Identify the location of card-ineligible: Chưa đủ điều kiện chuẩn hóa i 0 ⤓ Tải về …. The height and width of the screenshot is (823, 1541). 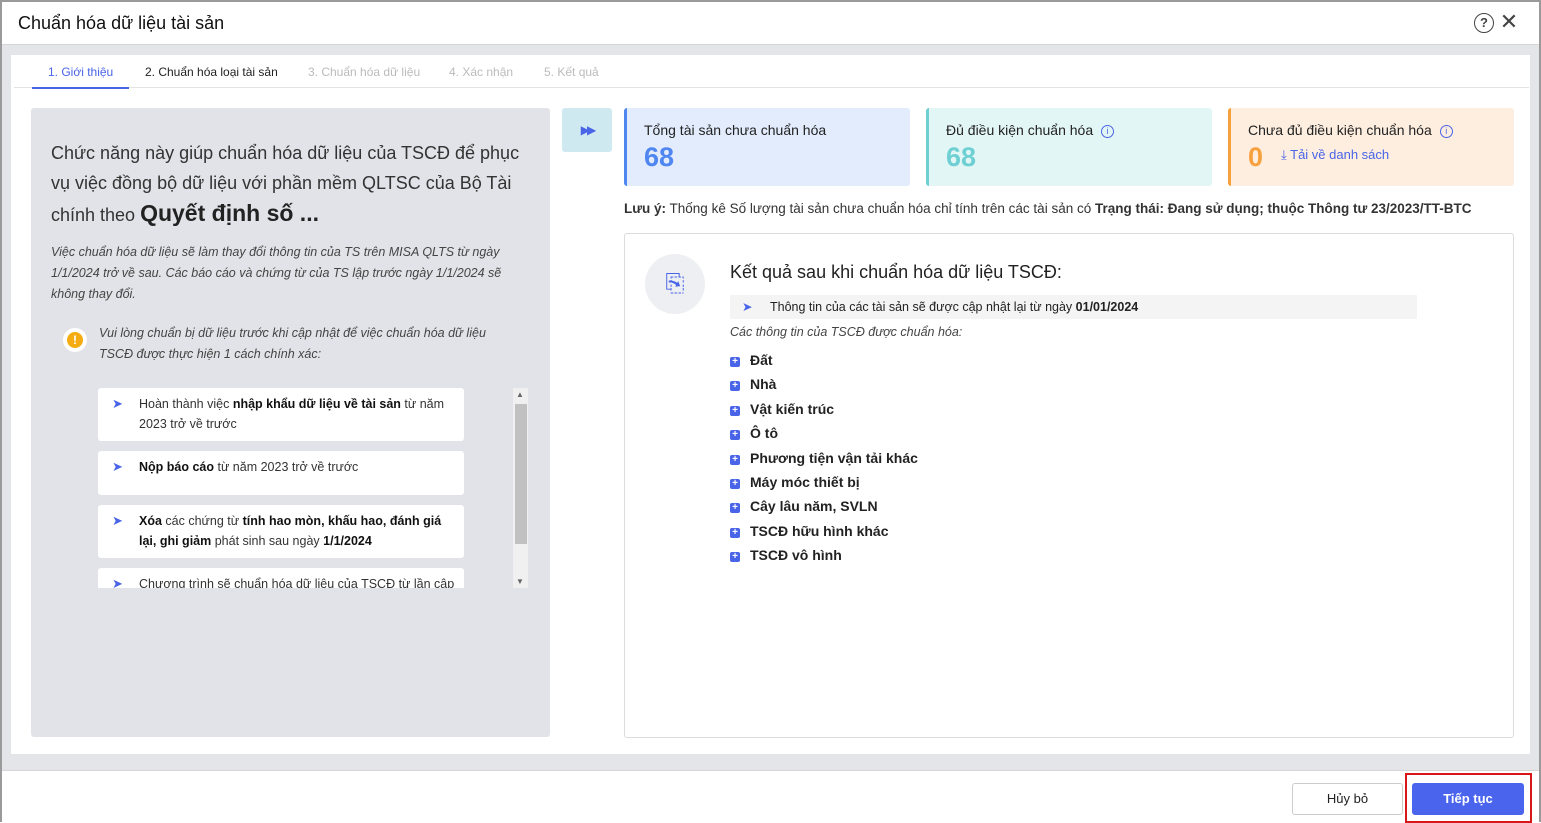
(1371, 147).